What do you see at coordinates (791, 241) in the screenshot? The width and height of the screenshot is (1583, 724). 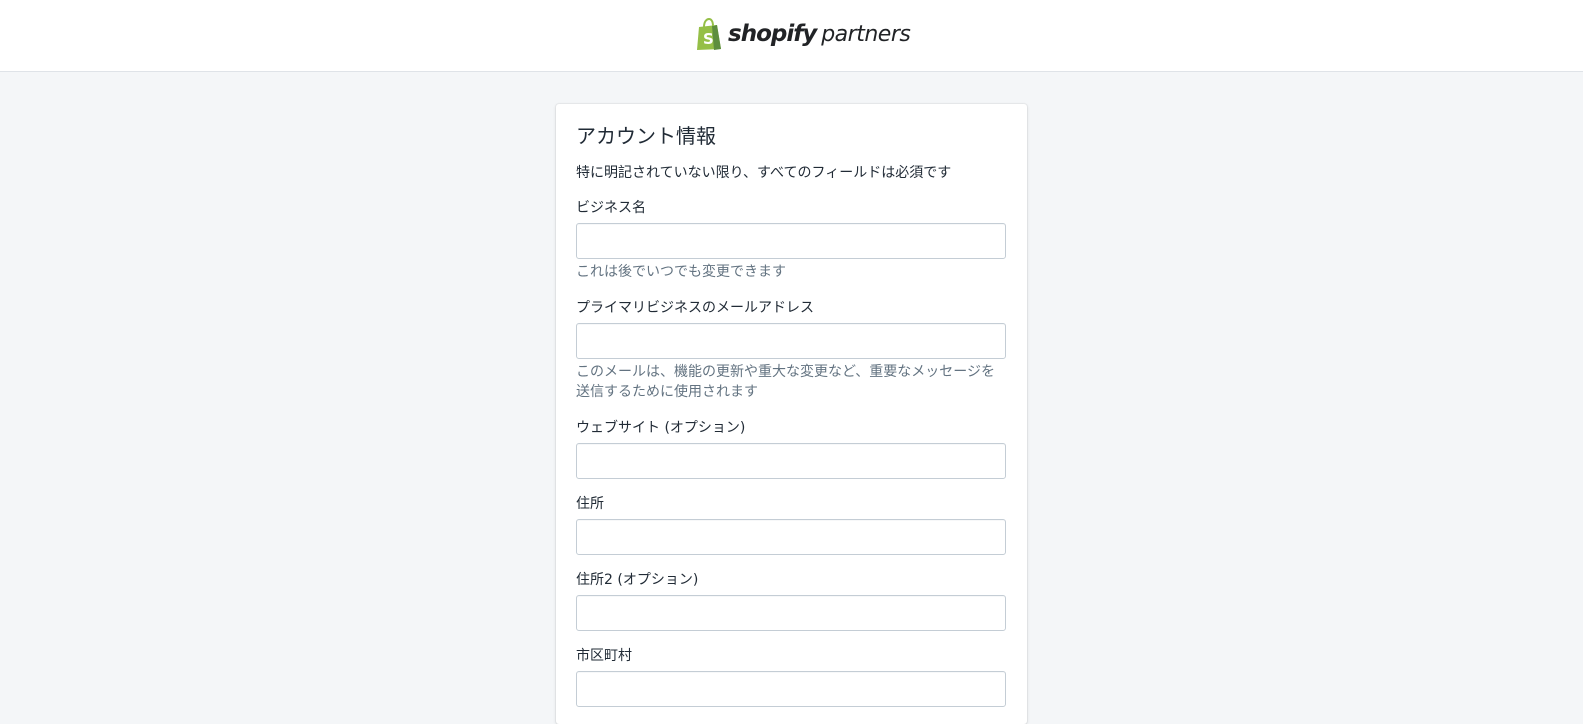 I see `business-name-input` at bounding box center [791, 241].